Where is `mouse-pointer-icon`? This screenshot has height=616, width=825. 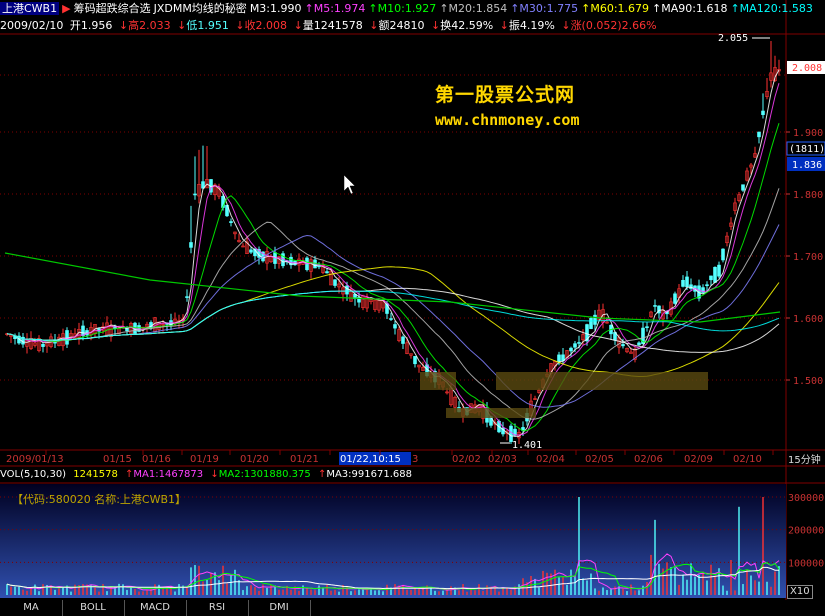
mouse-pointer-icon is located at coordinates (349, 184).